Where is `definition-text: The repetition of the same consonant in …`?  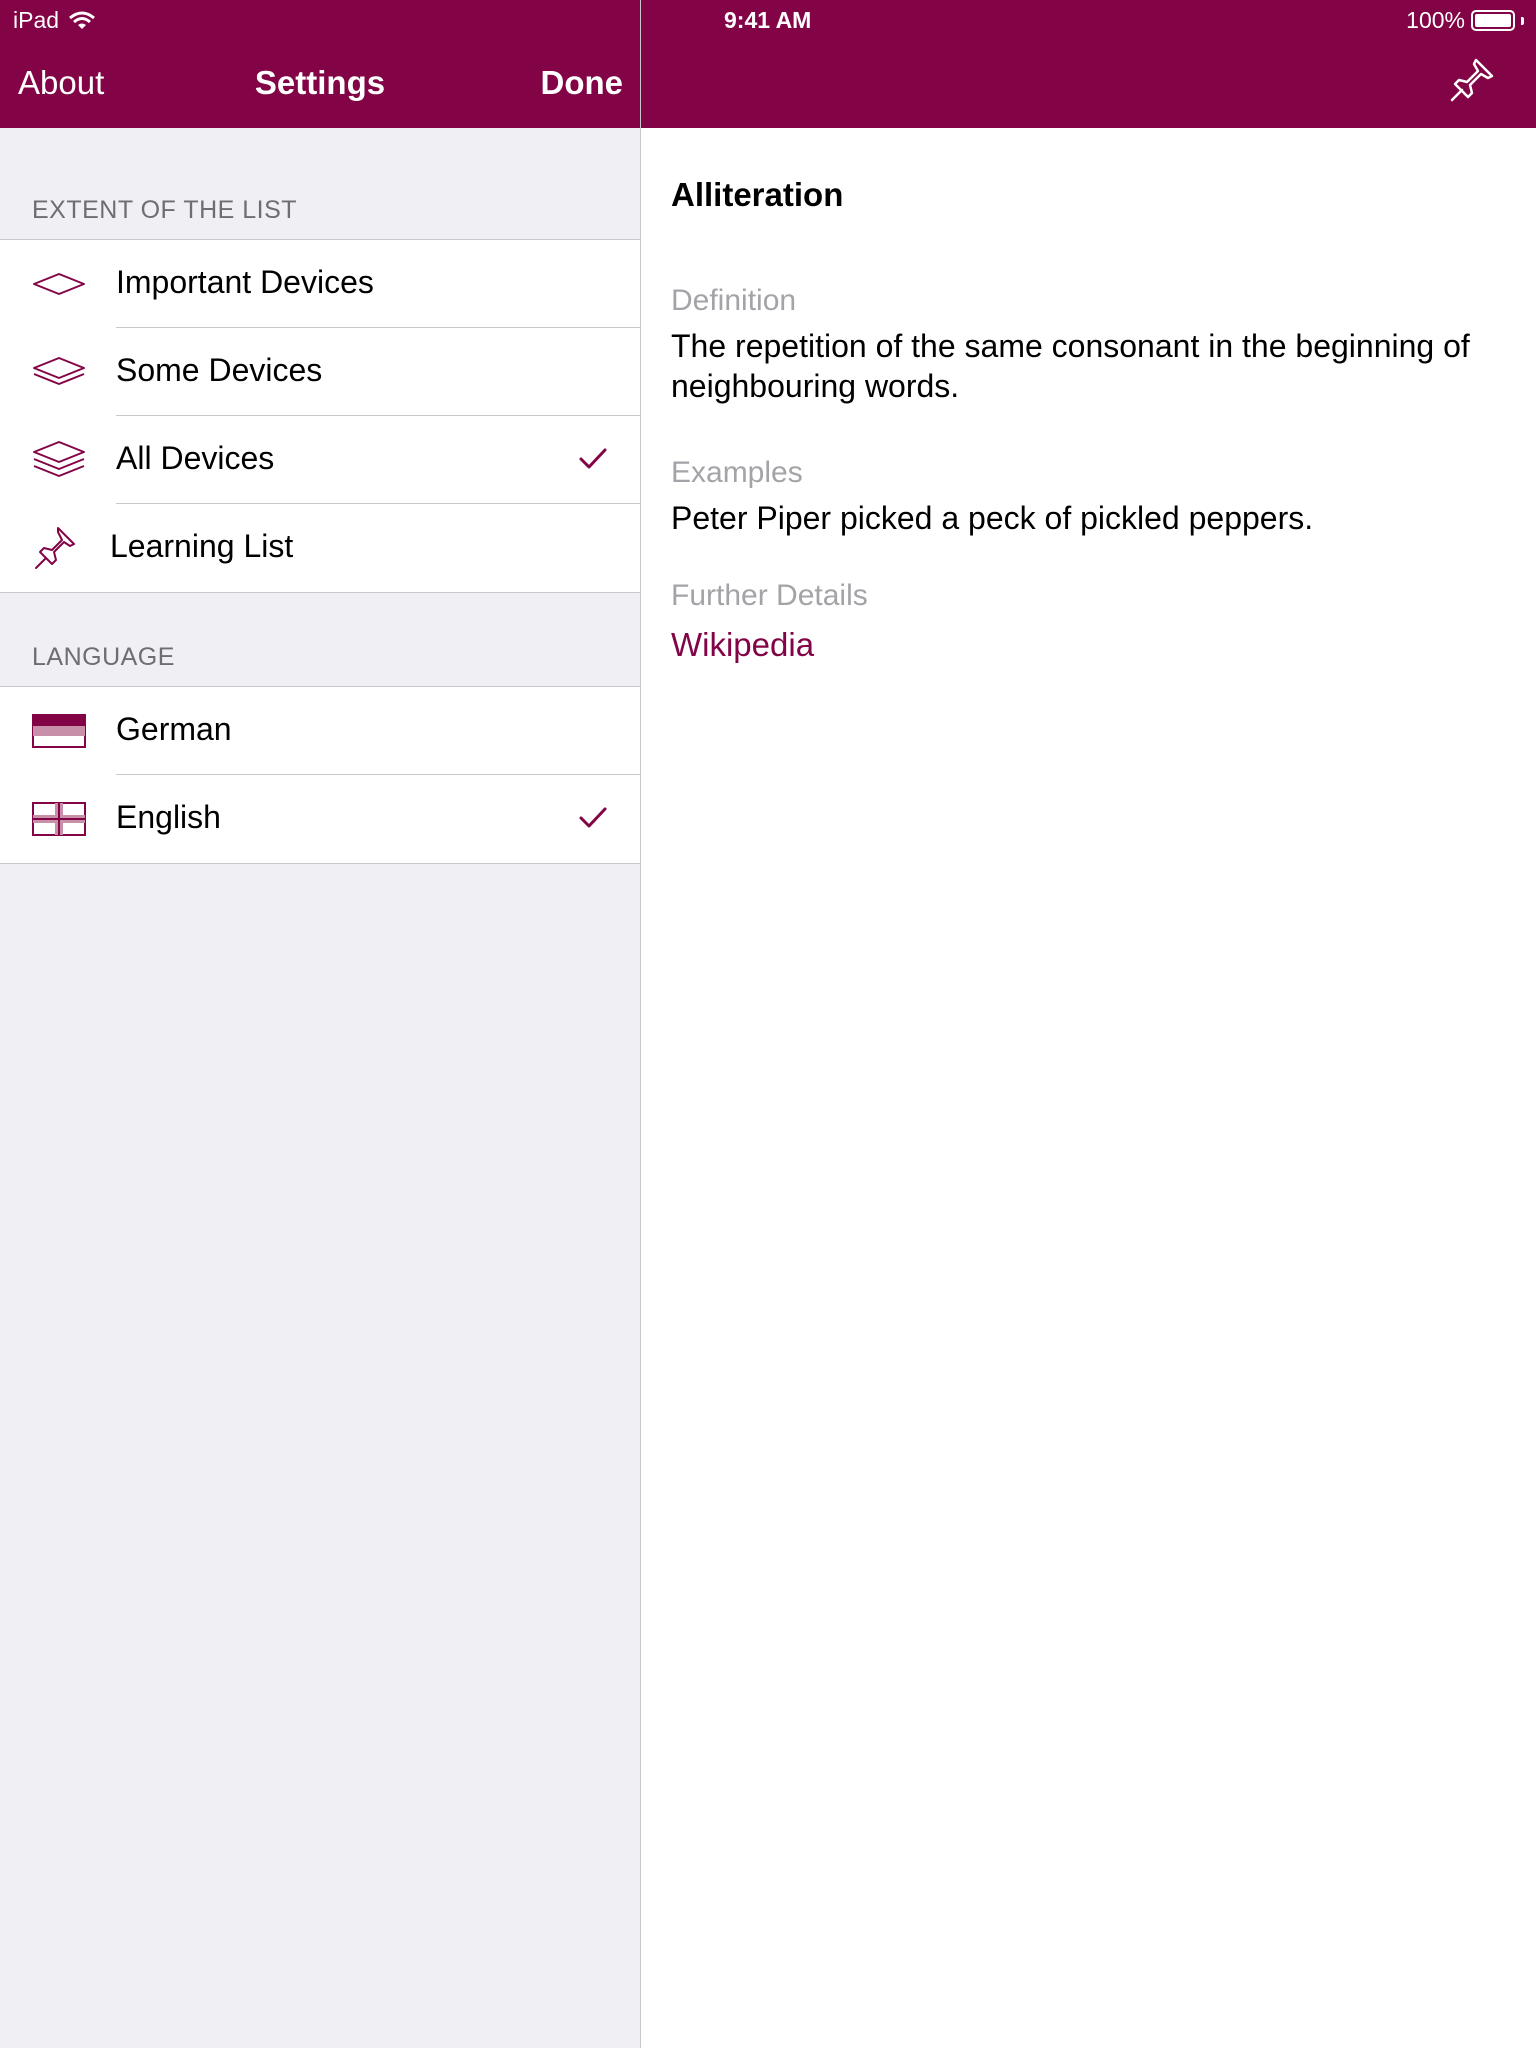
definition-text: The repetition of the same consonant in … is located at coordinates (1070, 366).